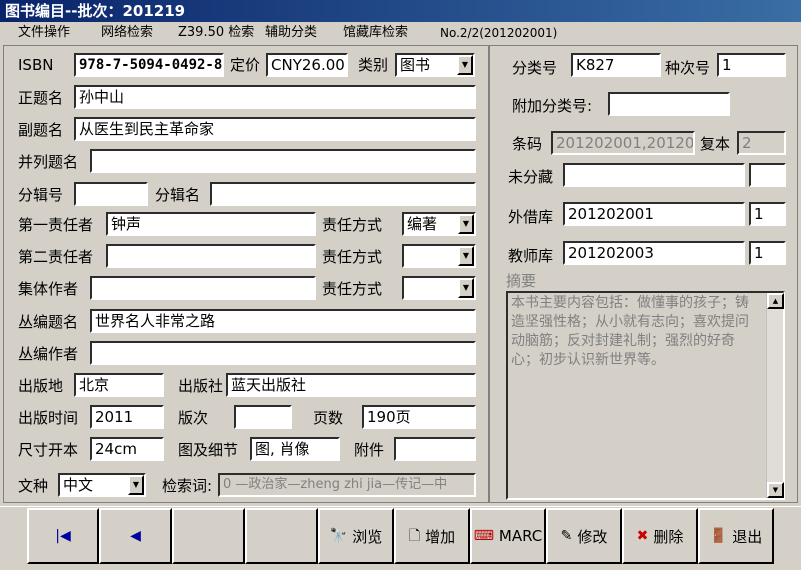 This screenshot has width=801, height=570. I want to click on menu-aux-classify: 辅助分类, so click(291, 33).